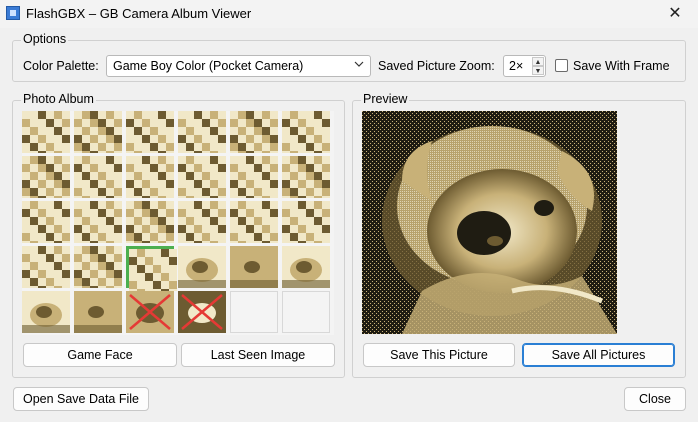 This screenshot has height=422, width=698. Describe the element at coordinates (655, 399) in the screenshot. I see `close-button: Close` at that location.